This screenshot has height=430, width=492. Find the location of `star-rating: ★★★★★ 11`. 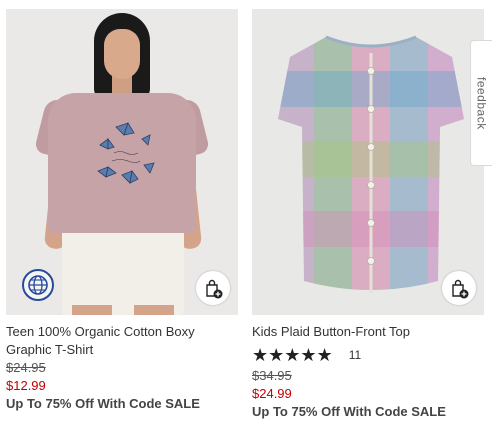

star-rating: ★★★★★ 11 is located at coordinates (368, 355).